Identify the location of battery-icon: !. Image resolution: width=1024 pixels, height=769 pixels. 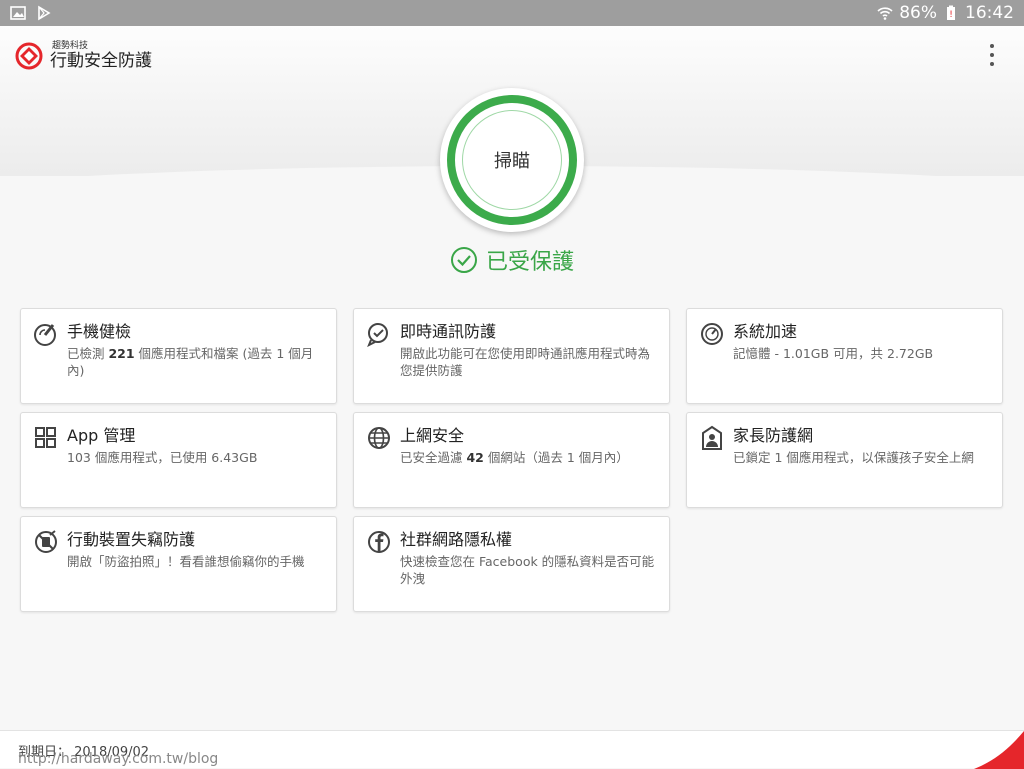
(951, 12).